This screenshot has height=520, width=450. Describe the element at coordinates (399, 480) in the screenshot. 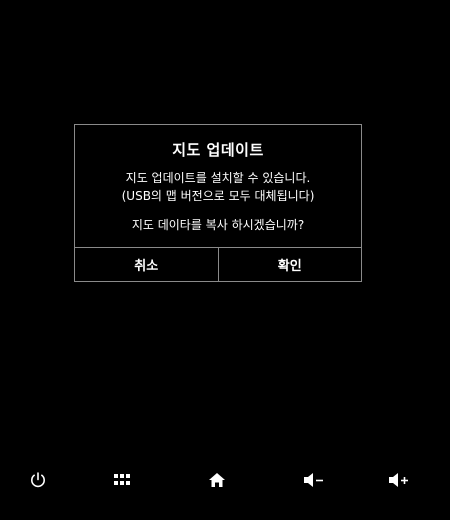

I see `volume-up-icon` at that location.